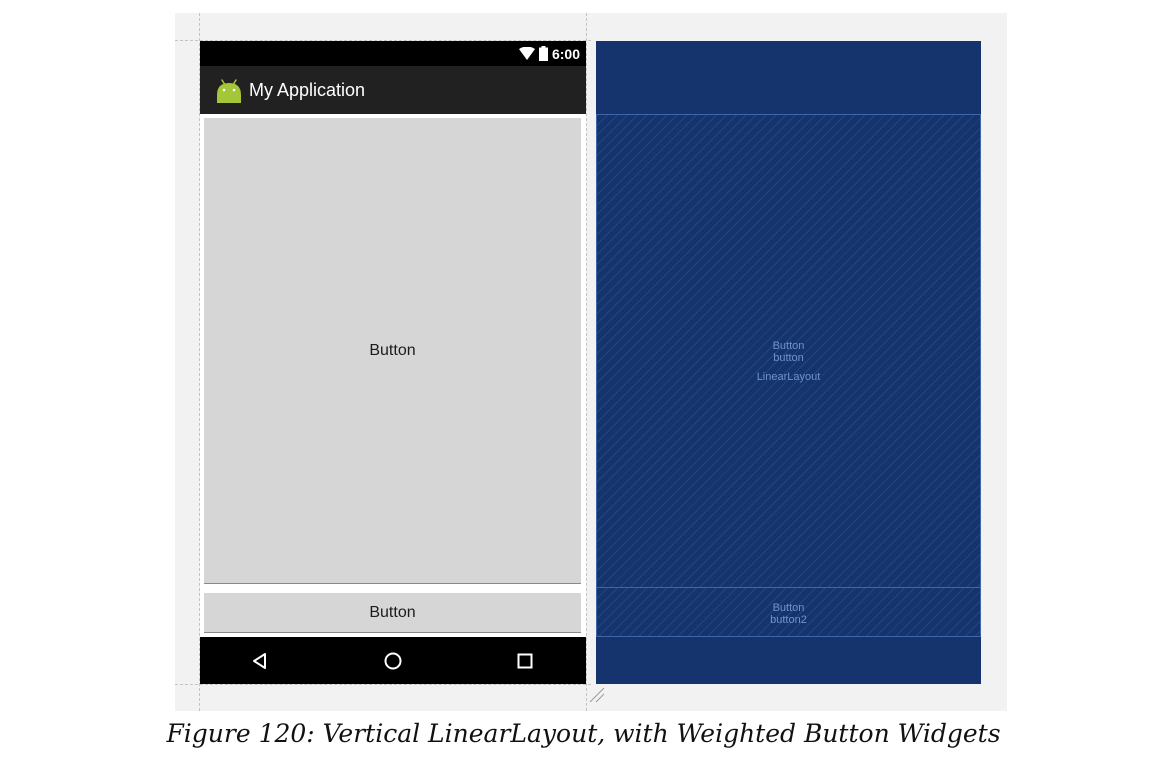  I want to click on blueprint-widget-id: button, so click(788, 358).